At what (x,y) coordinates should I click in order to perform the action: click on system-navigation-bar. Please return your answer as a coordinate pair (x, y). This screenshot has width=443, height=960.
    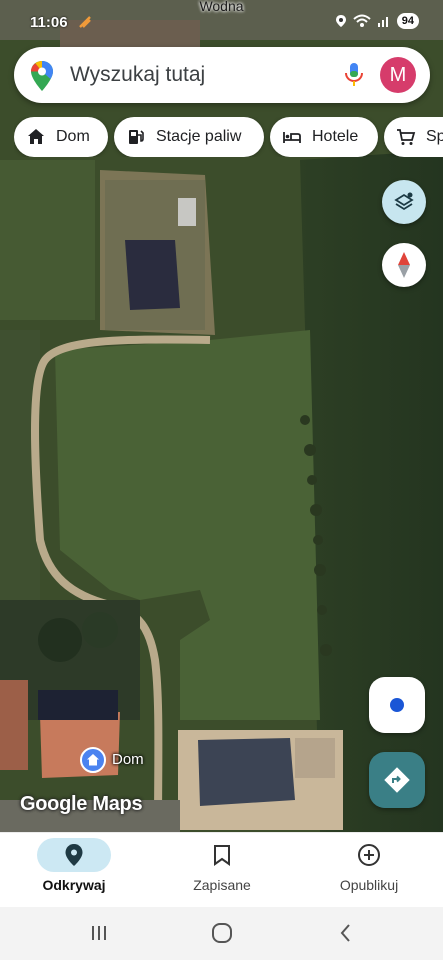
    Looking at the image, I should click on (221, 933).